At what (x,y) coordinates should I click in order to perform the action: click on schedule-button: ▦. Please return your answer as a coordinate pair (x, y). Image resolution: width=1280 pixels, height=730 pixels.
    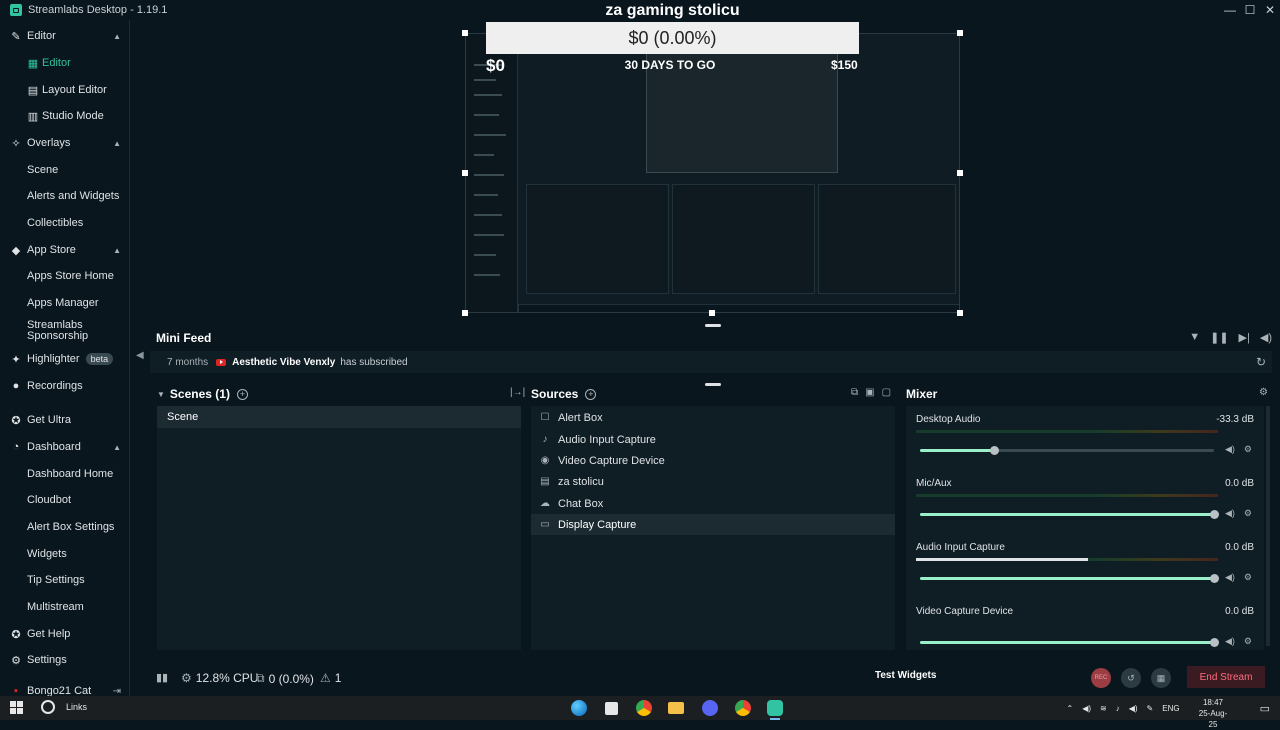
    Looking at the image, I should click on (1161, 678).